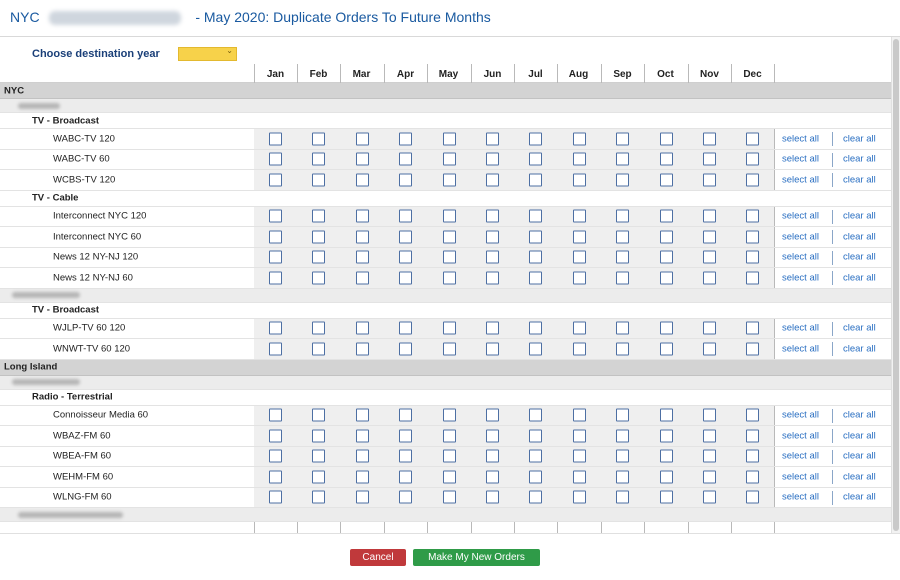  I want to click on destination-year-select: ⌄, so click(207, 53).